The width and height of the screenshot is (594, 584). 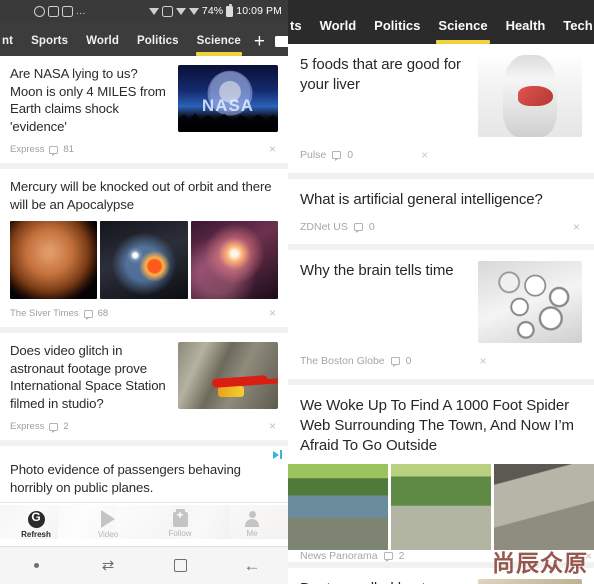 I want to click on alarm-icon, so click(x=167, y=11).